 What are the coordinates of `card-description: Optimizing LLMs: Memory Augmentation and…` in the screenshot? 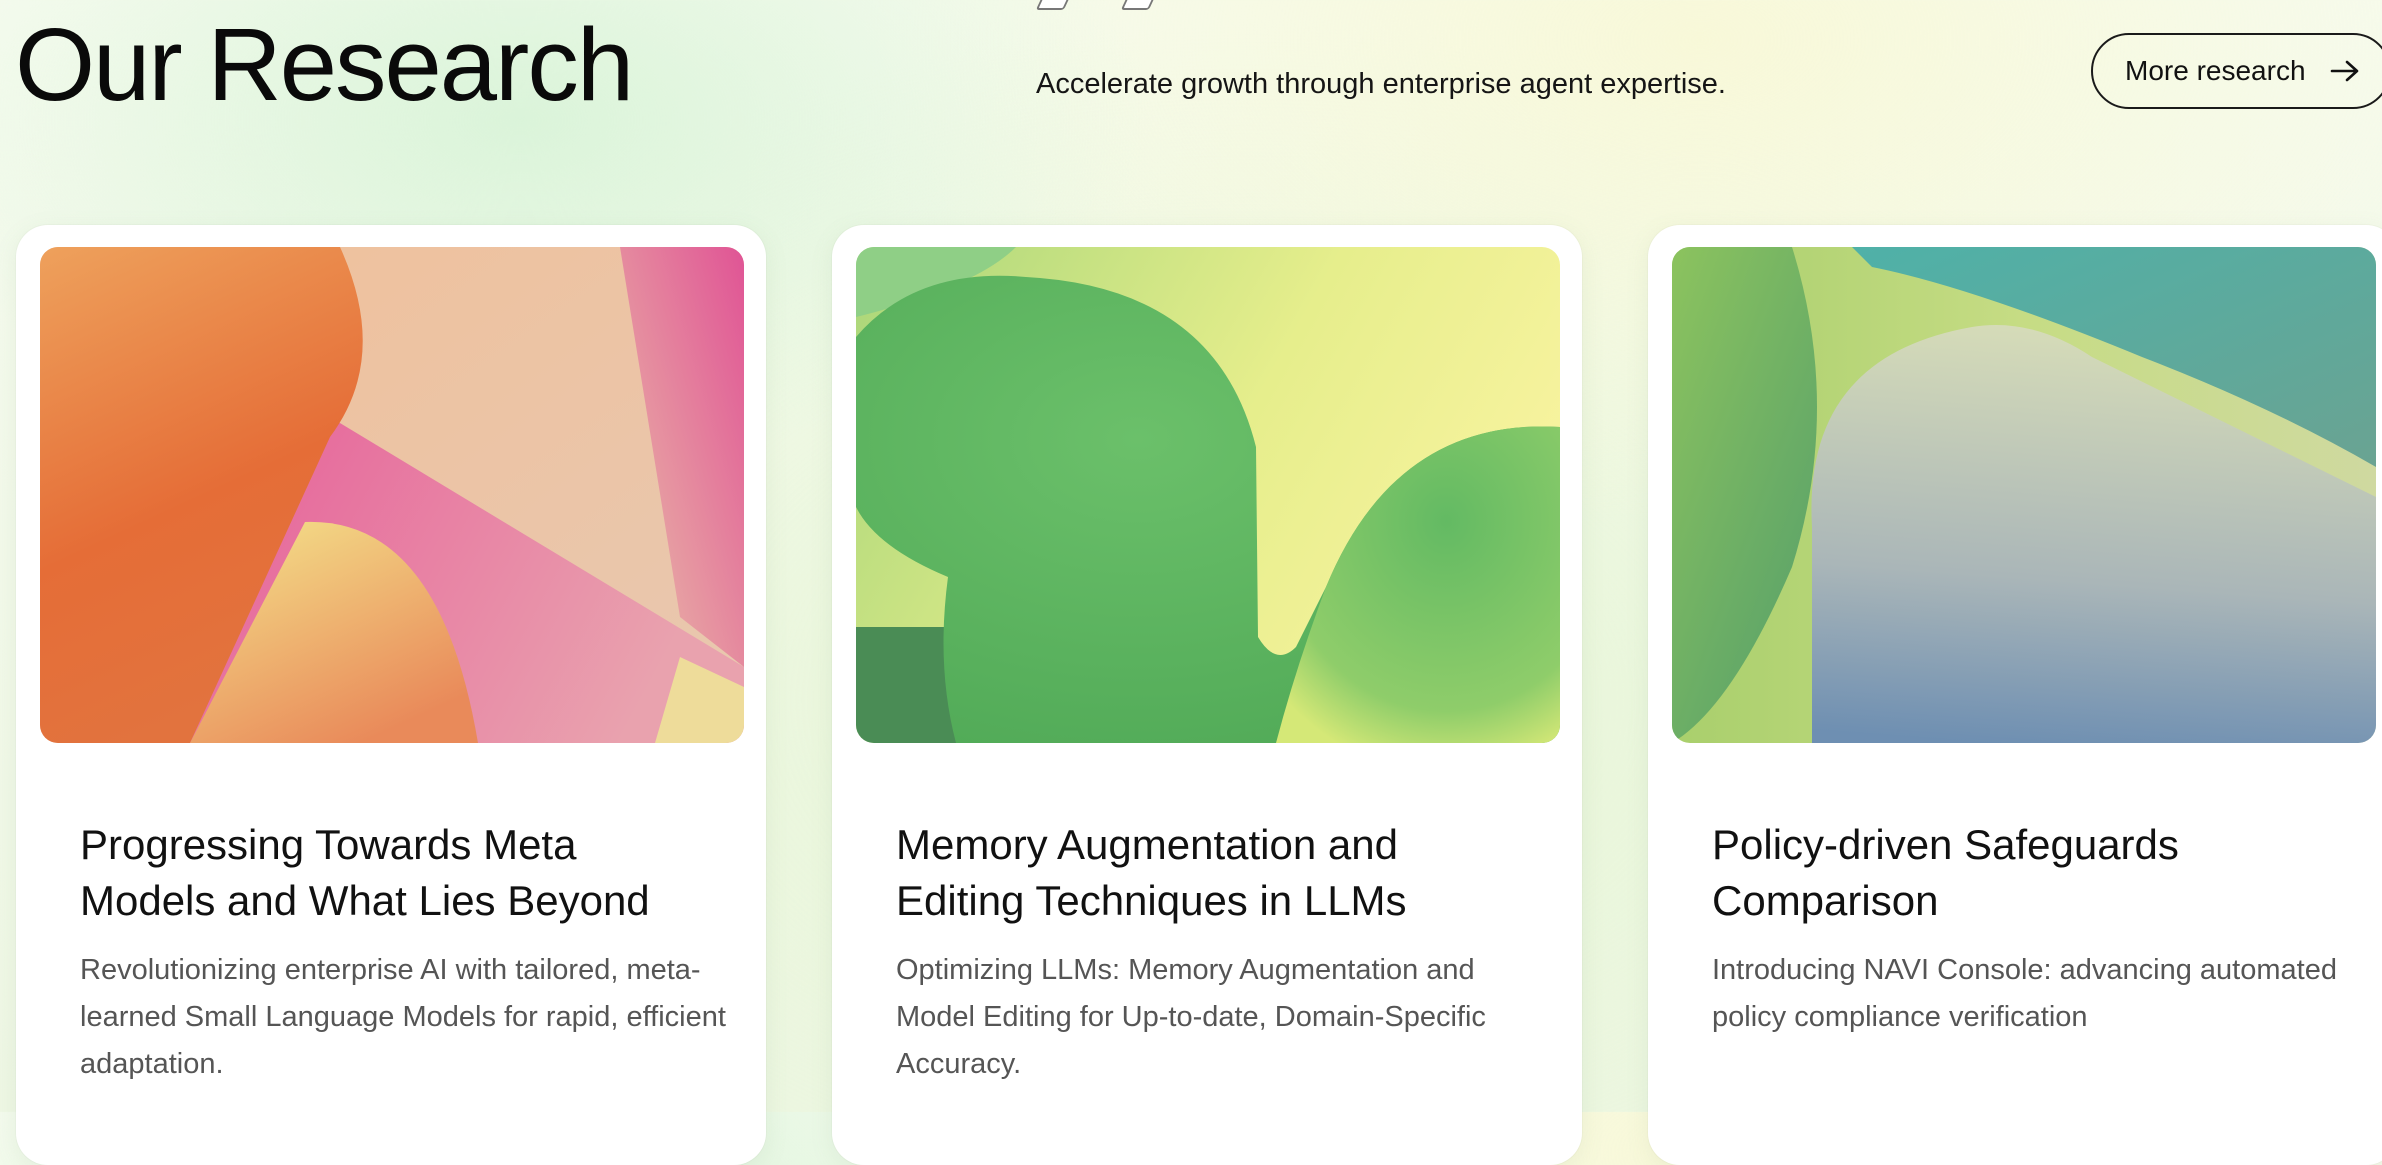 It's located at (1191, 1017).